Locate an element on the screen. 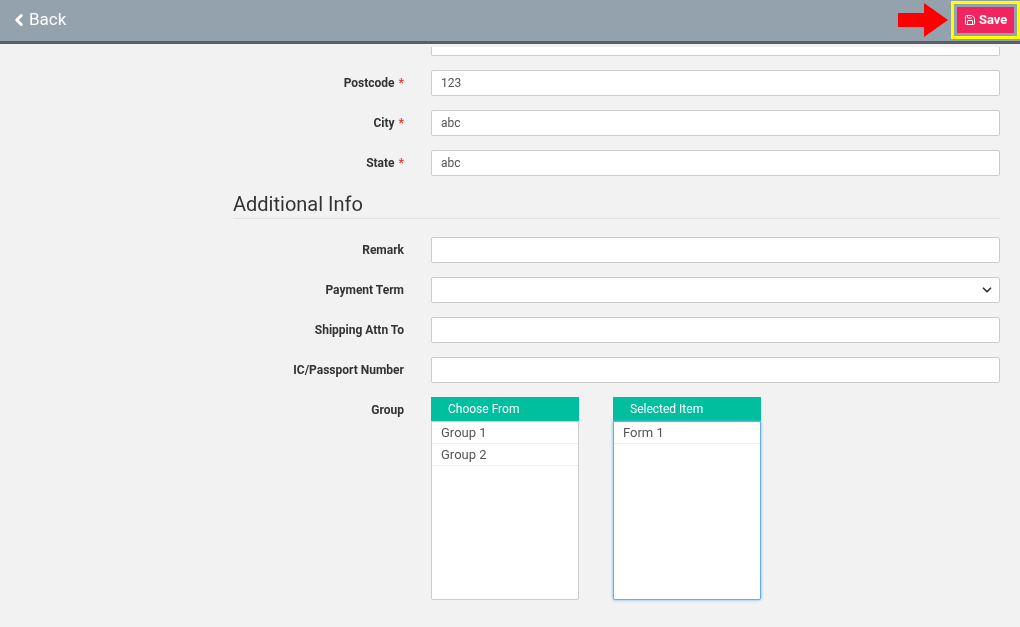  field-label: Payment Term is located at coordinates (364, 290).